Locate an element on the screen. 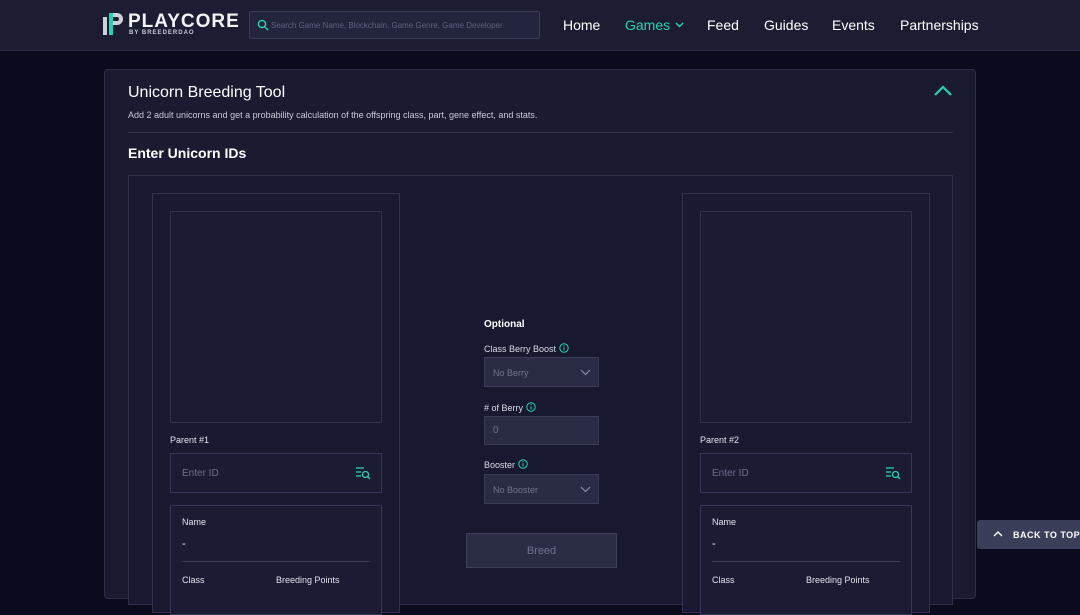 This screenshot has height=615, width=1080. game-search-box is located at coordinates (394, 25).